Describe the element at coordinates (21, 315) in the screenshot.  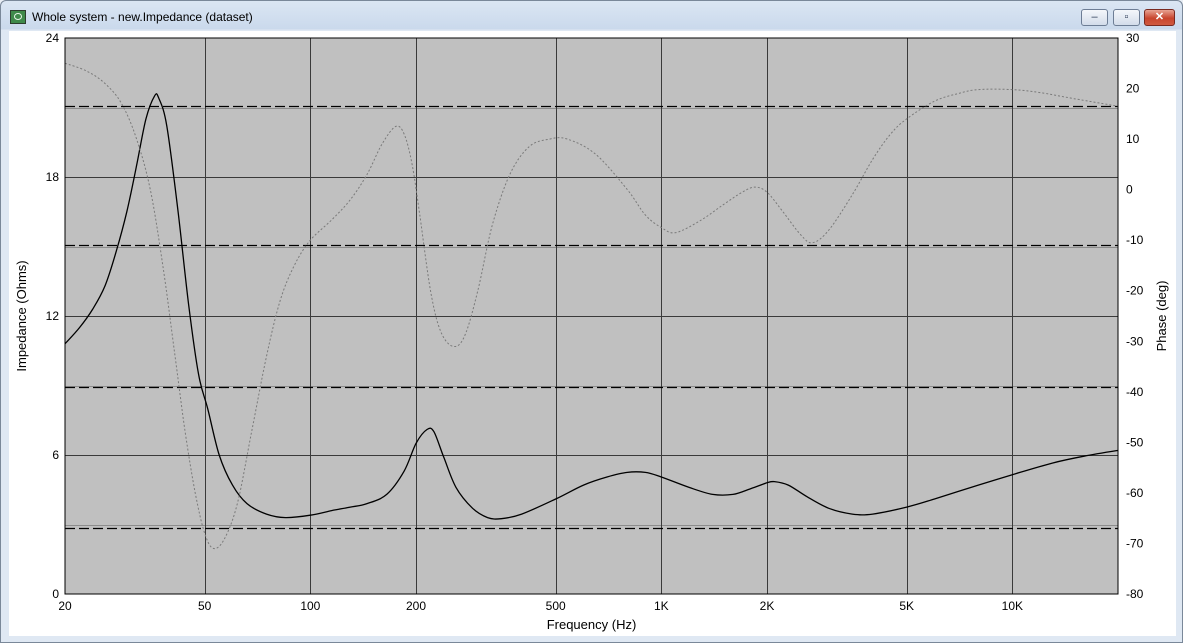
I see `y-axis-label: Impedance (Ohms)` at that location.